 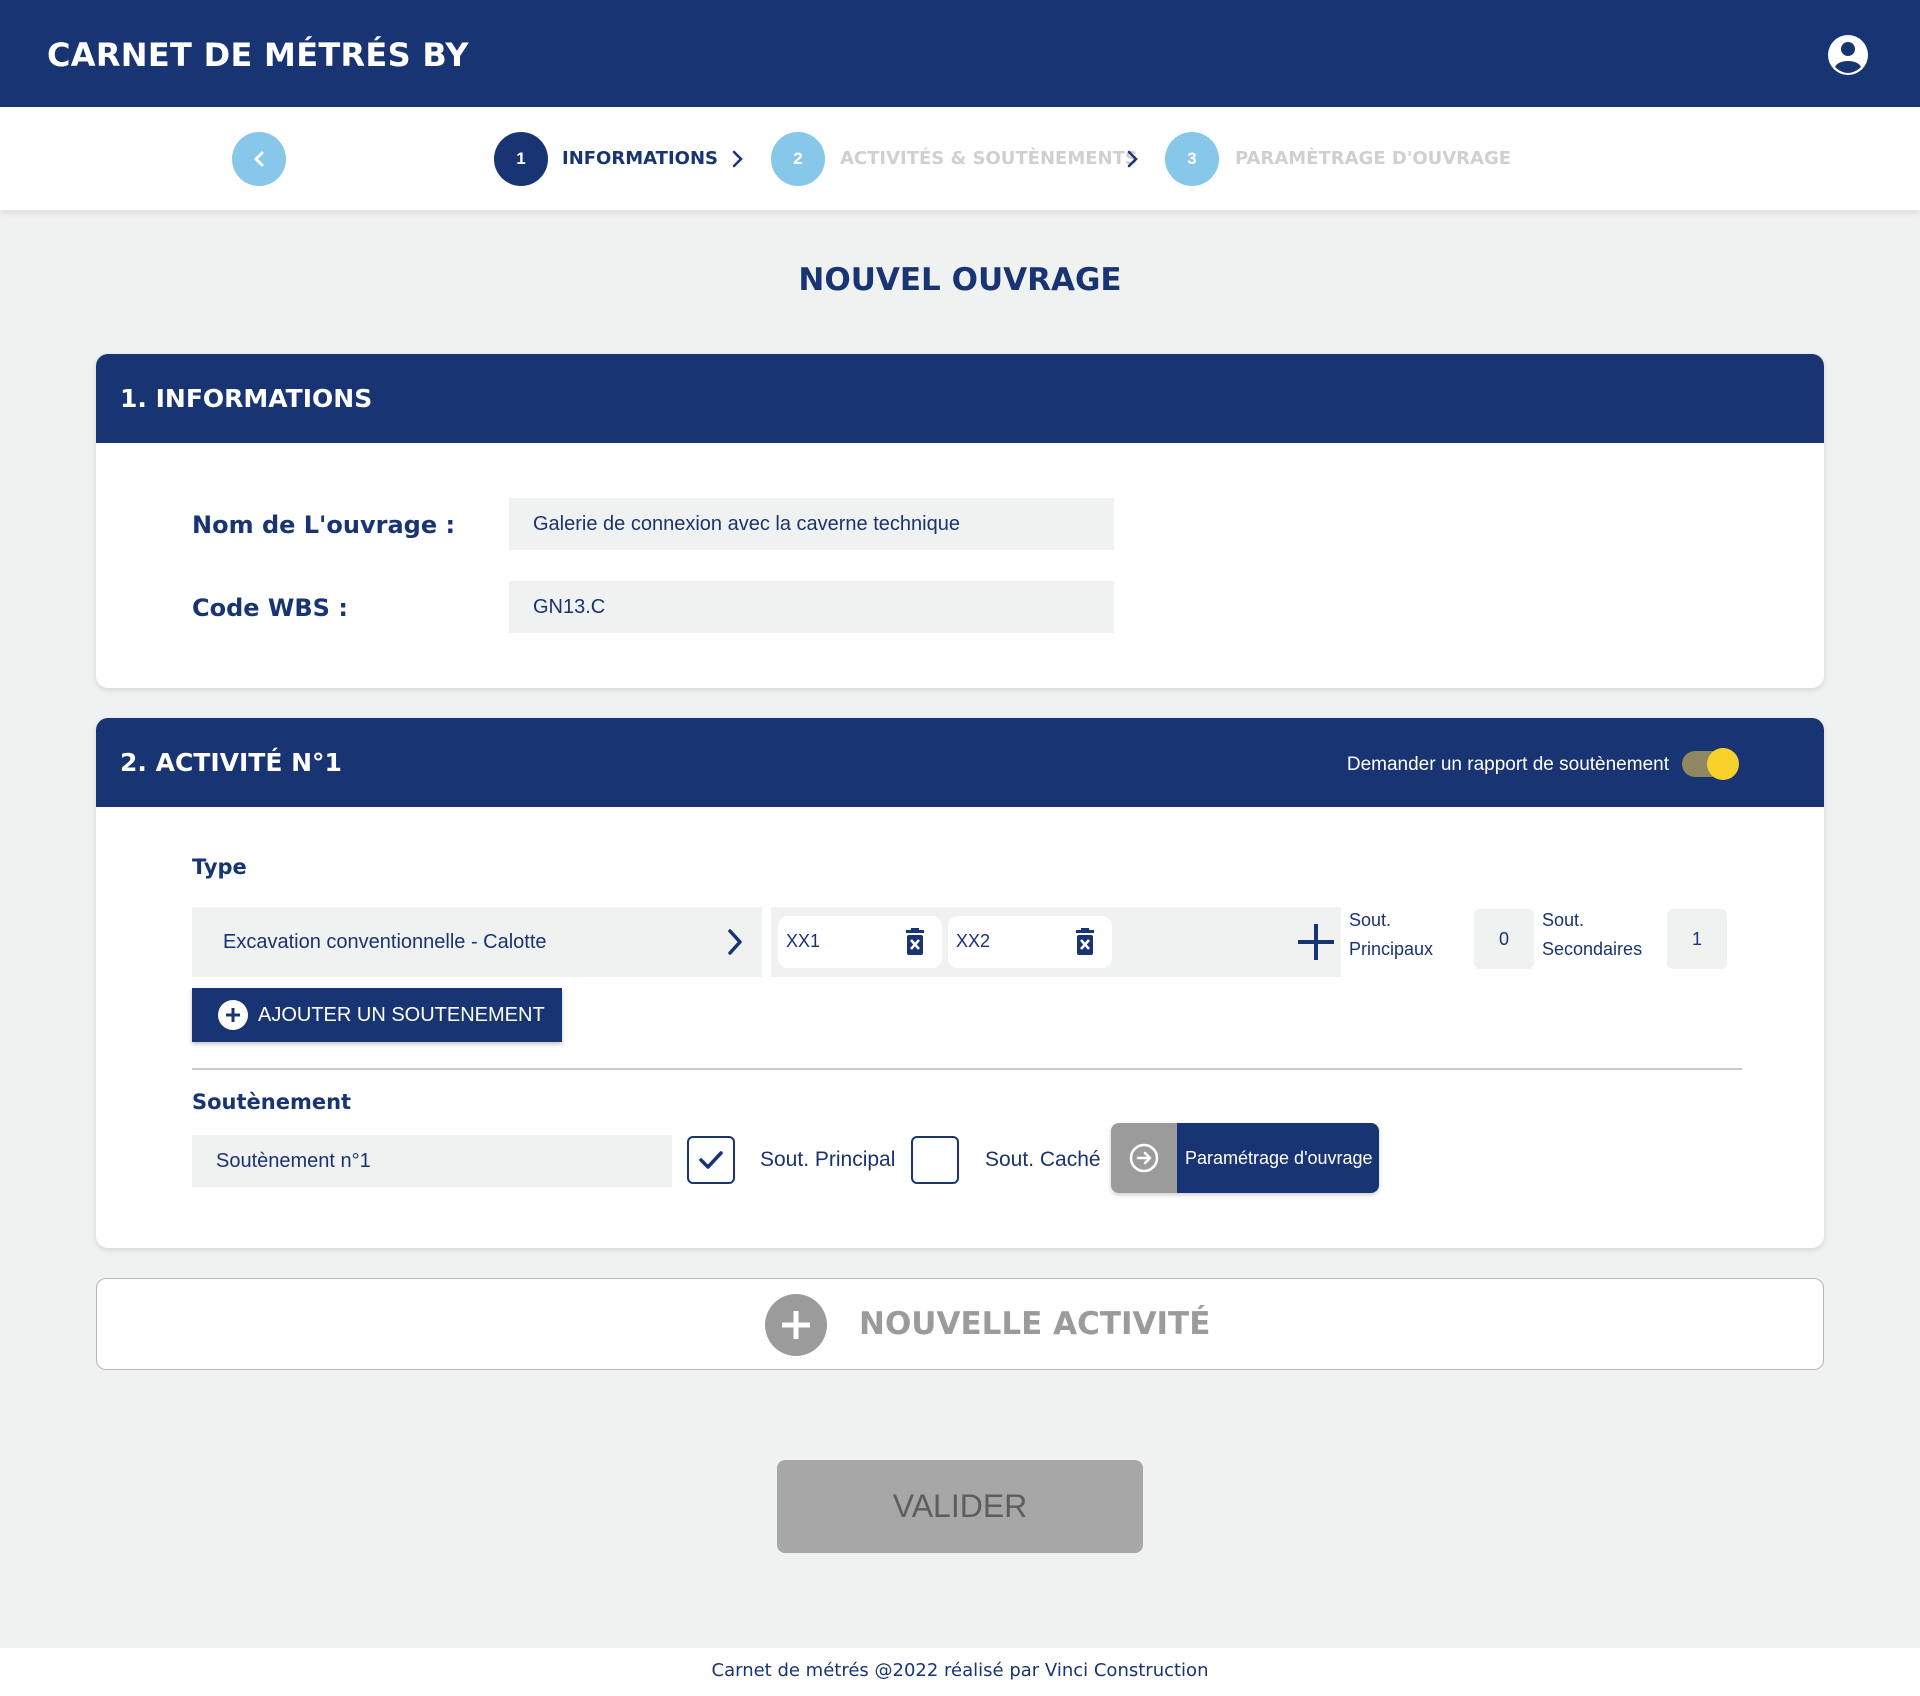 I want to click on sout-principaux-label-line-1: Sout., so click(x=1370, y=920).